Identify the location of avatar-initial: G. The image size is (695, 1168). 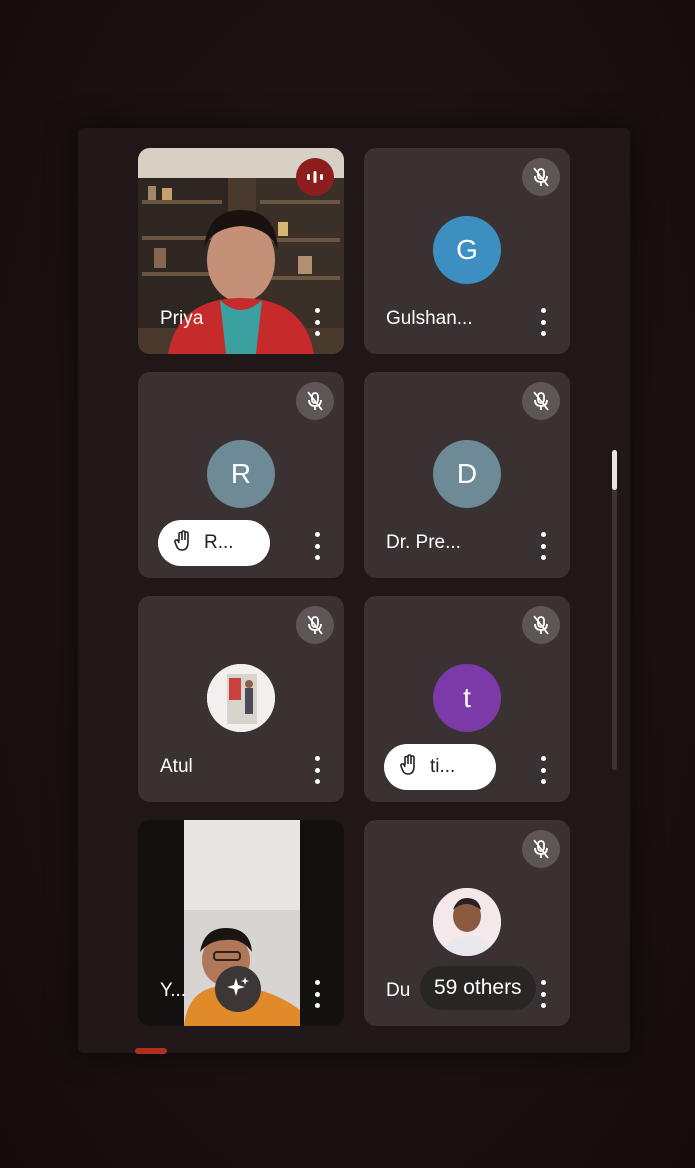
(467, 249).